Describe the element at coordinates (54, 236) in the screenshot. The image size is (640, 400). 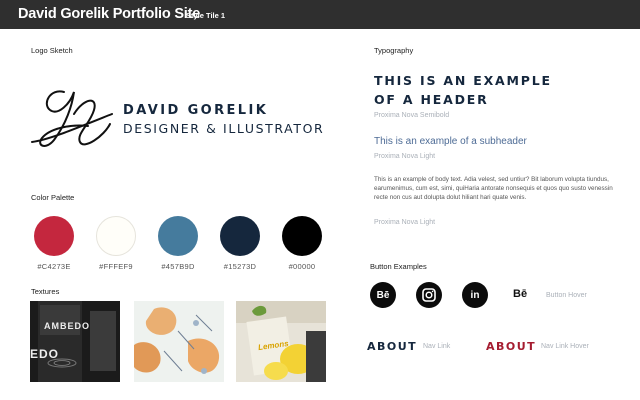
I see `swatch-red` at that location.